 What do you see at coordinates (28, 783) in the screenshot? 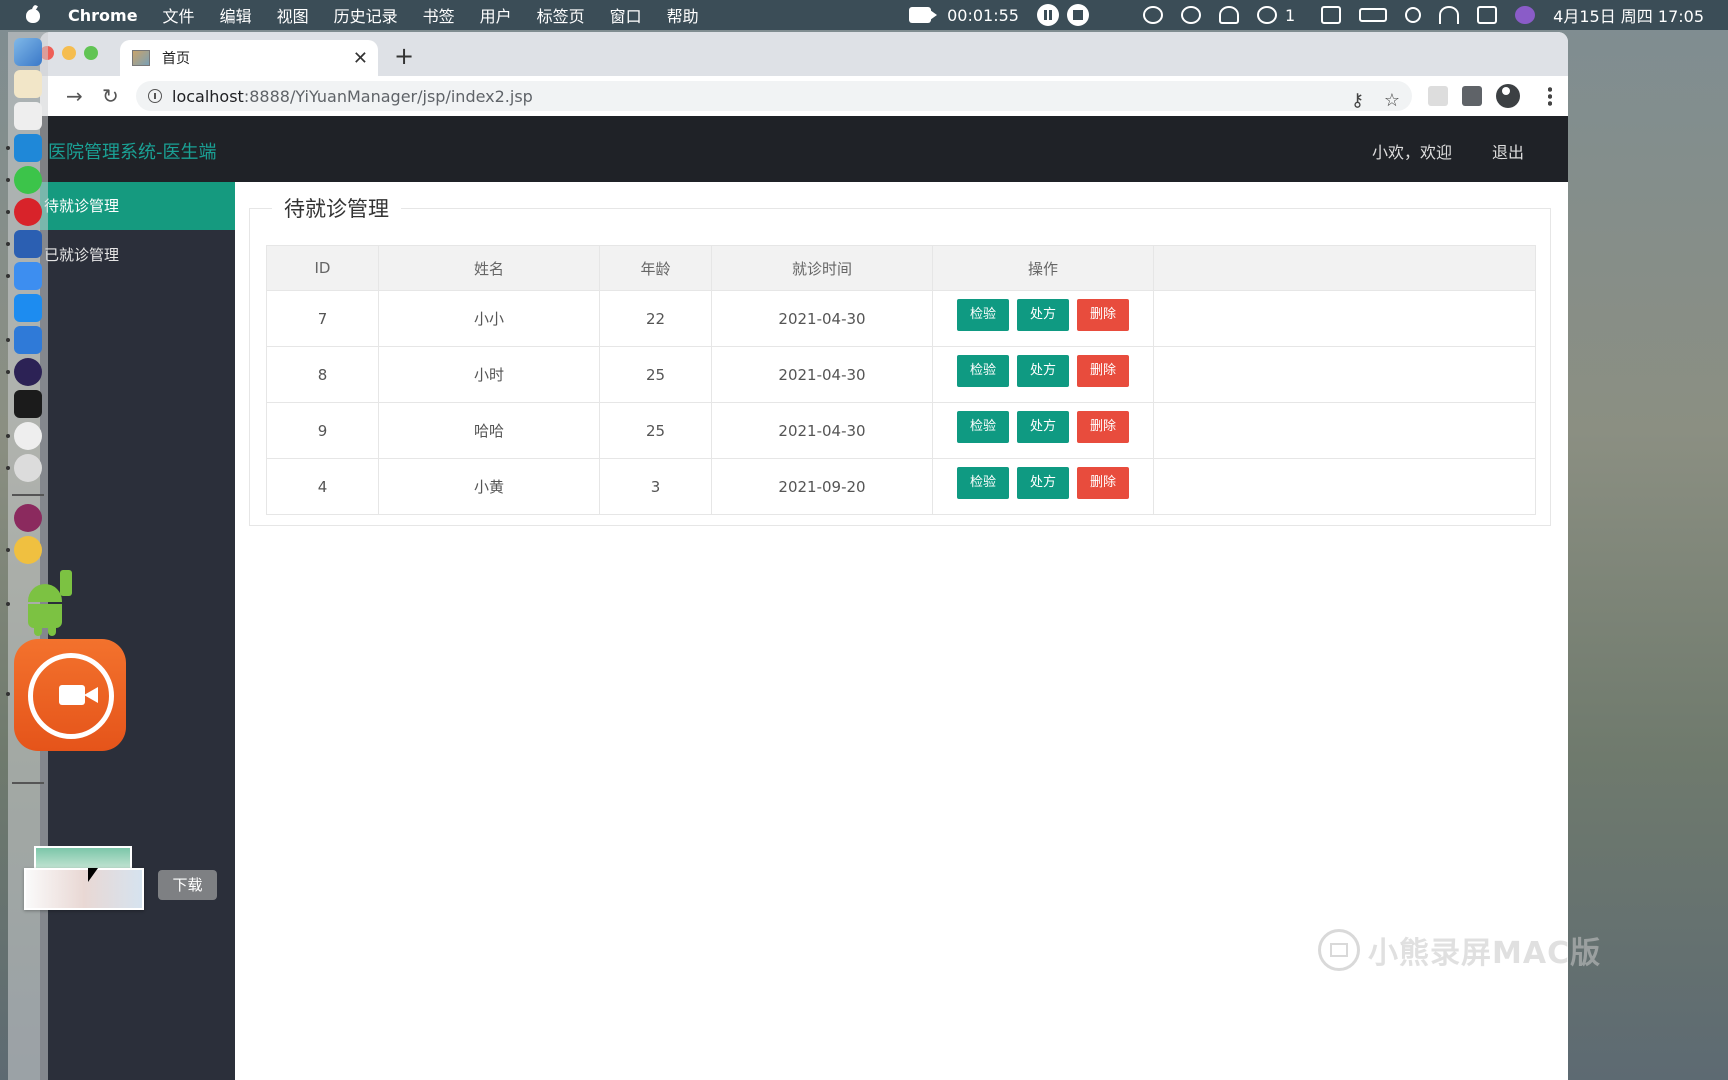
I see `dock-divider` at bounding box center [28, 783].